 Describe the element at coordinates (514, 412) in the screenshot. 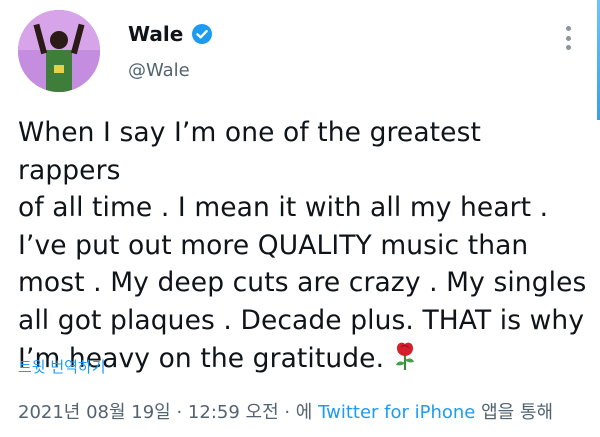

I see `meta-suffix: 앱을 통해` at that location.